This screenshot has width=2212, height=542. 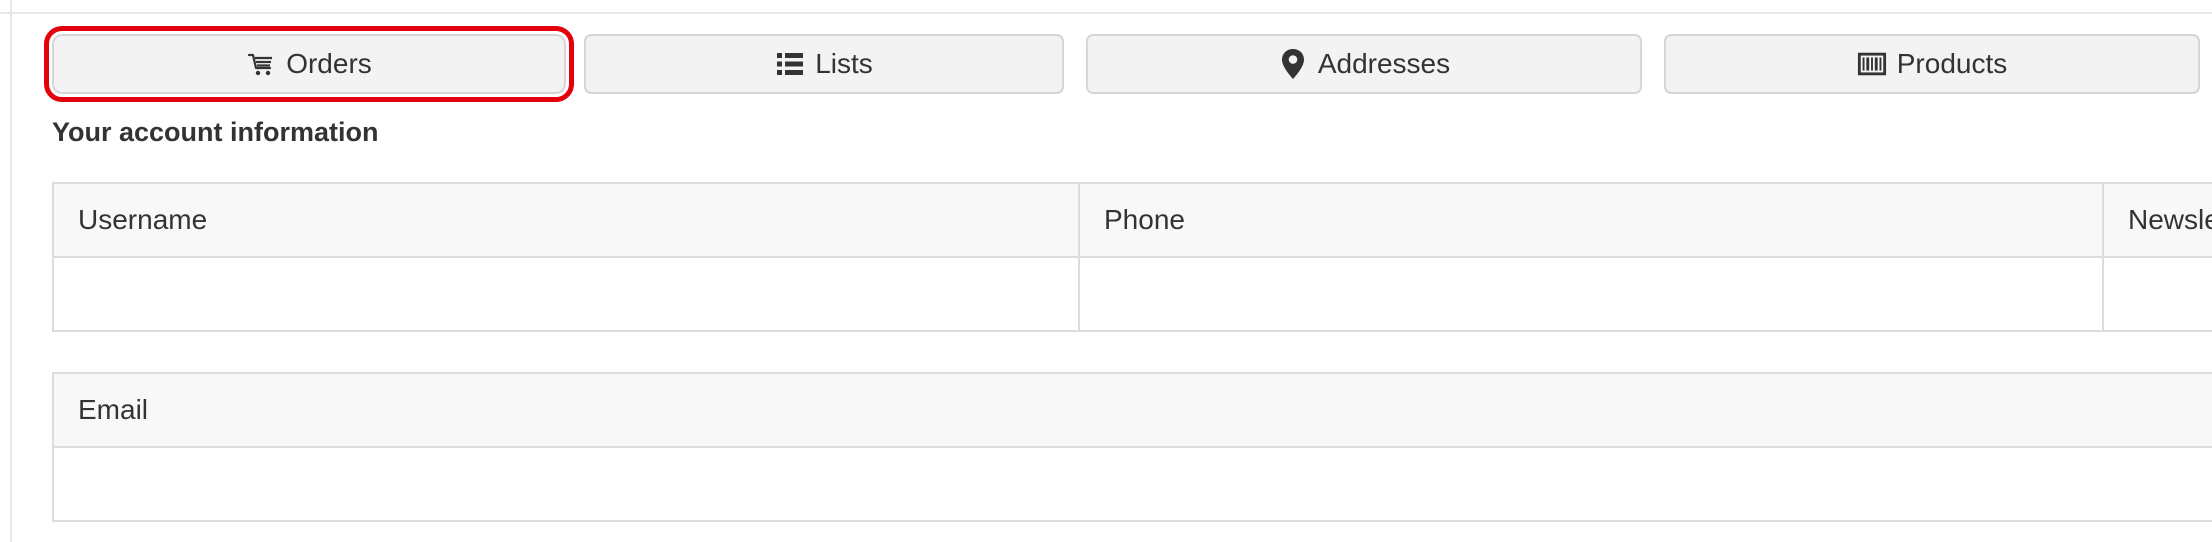 What do you see at coordinates (1591, 220) in the screenshot?
I see `column-phone: Phone` at bounding box center [1591, 220].